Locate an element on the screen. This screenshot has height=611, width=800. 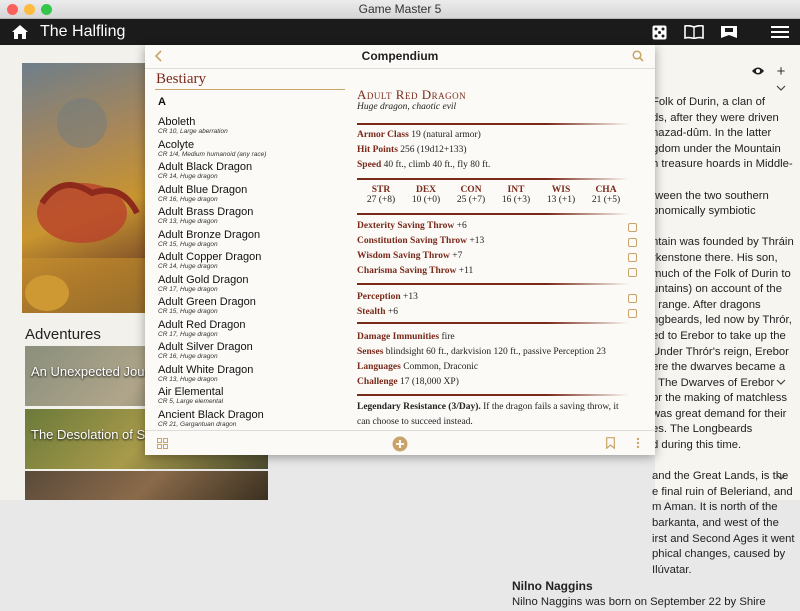
add-circle-icon is located at coordinates (399, 443).